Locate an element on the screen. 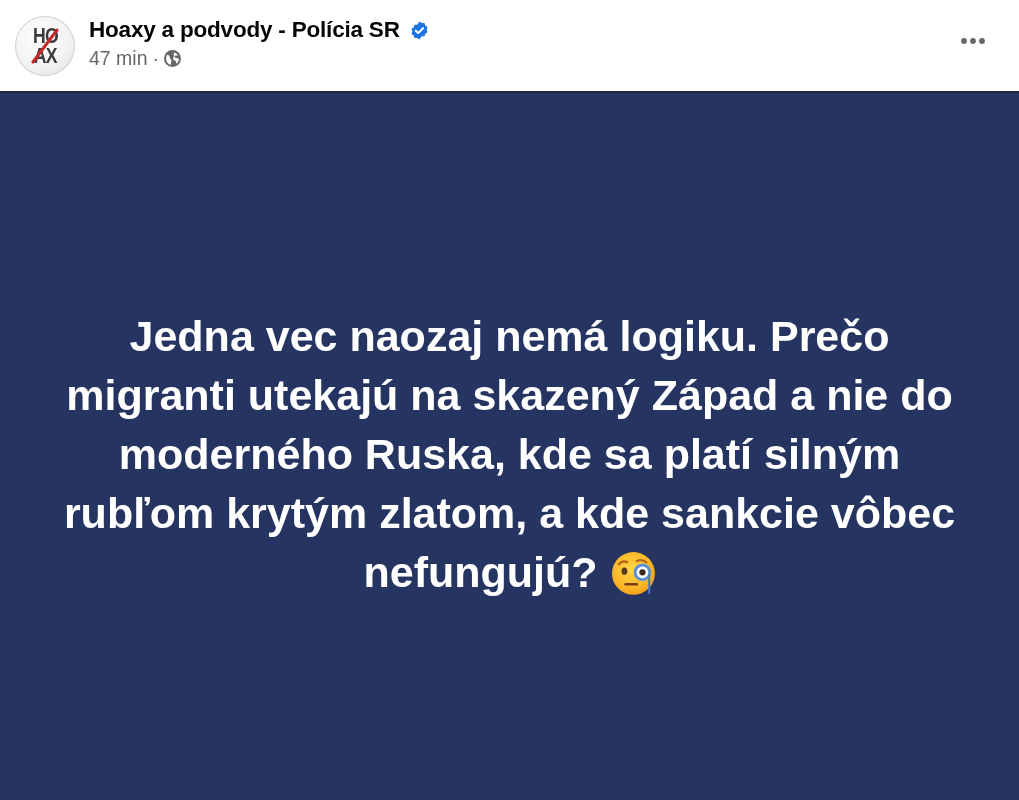 The width and height of the screenshot is (1019, 800). monocle-face-icon is located at coordinates (633, 574).